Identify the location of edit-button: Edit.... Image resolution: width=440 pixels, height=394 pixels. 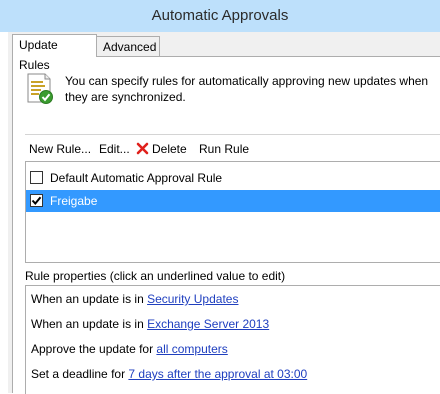
(114, 149).